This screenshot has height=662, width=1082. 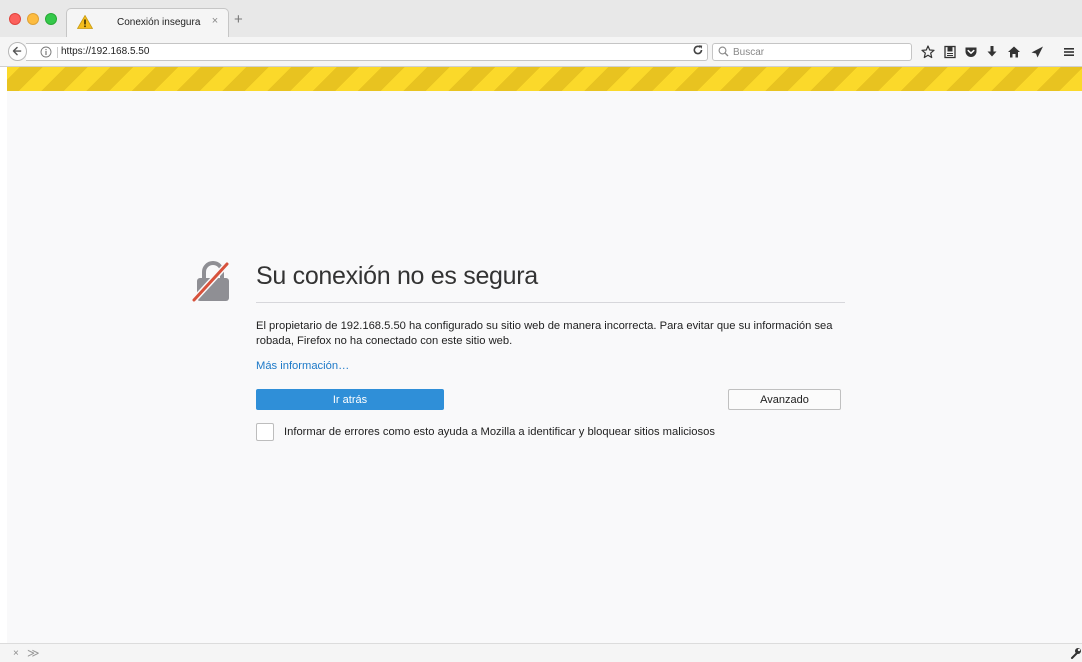 I want to click on back-icon, so click(x=17, y=51).